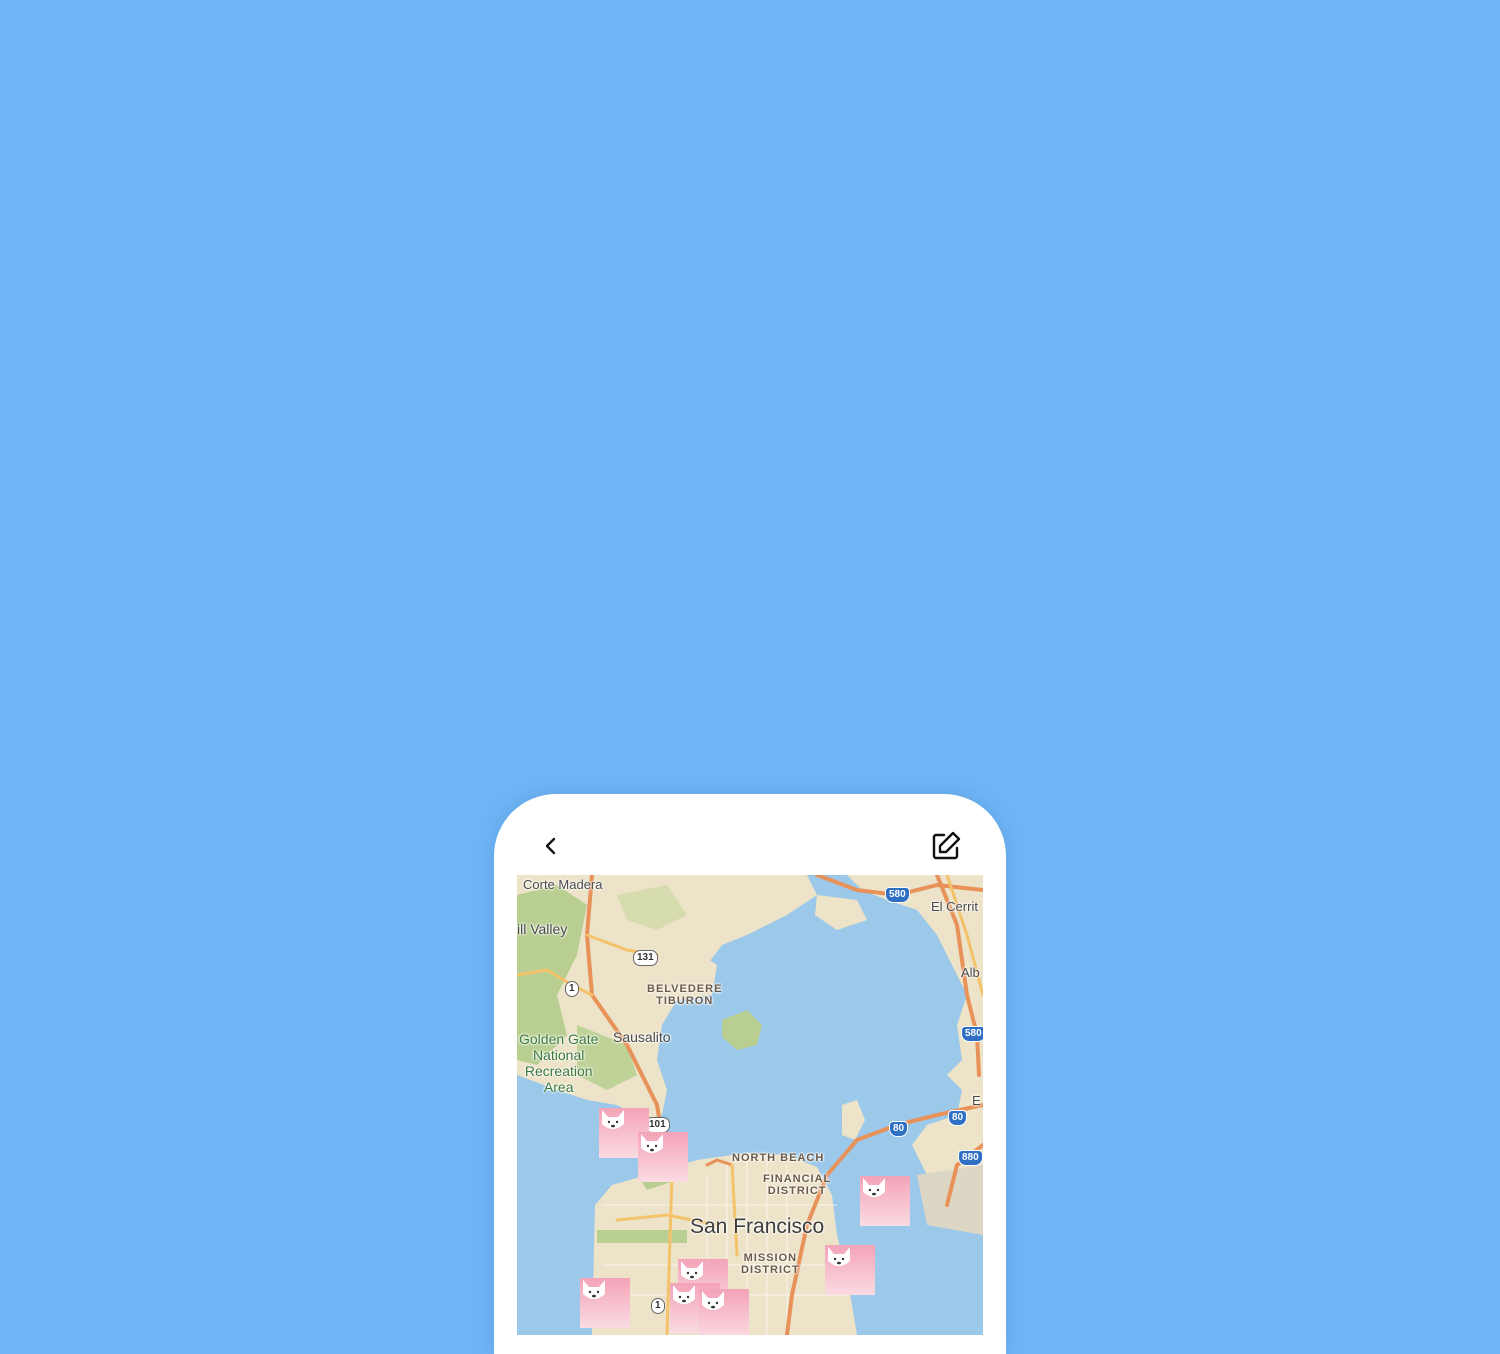 The height and width of the screenshot is (1354, 1500). Describe the element at coordinates (750, 834) in the screenshot. I see `top-bar` at that location.